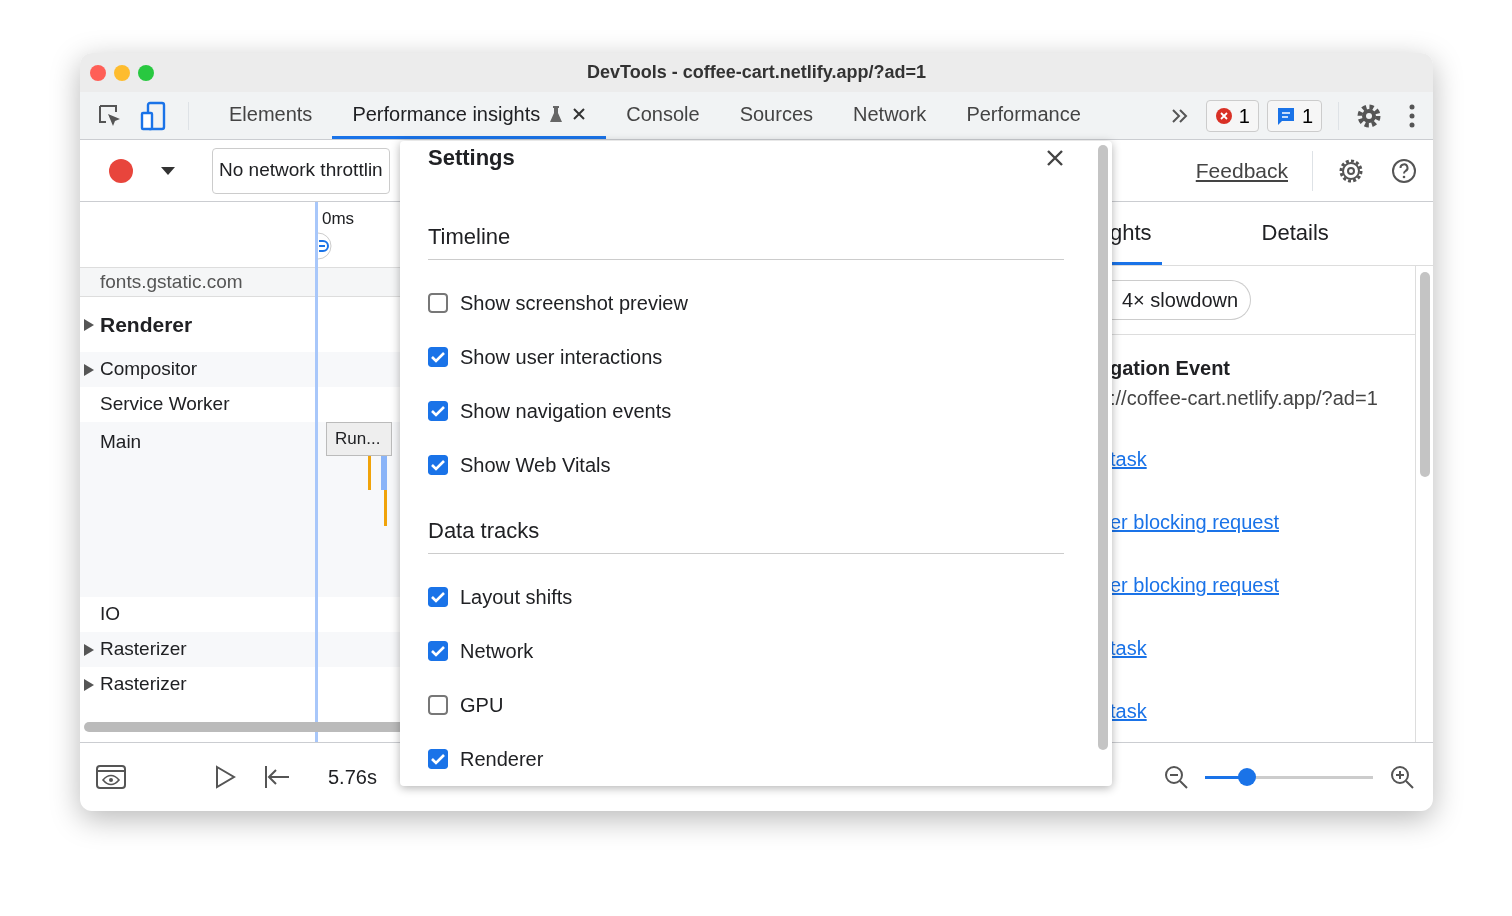 The image size is (1512, 916). Describe the element at coordinates (746, 597) in the screenshot. I see `checkbox-option: Layout shifts` at that location.